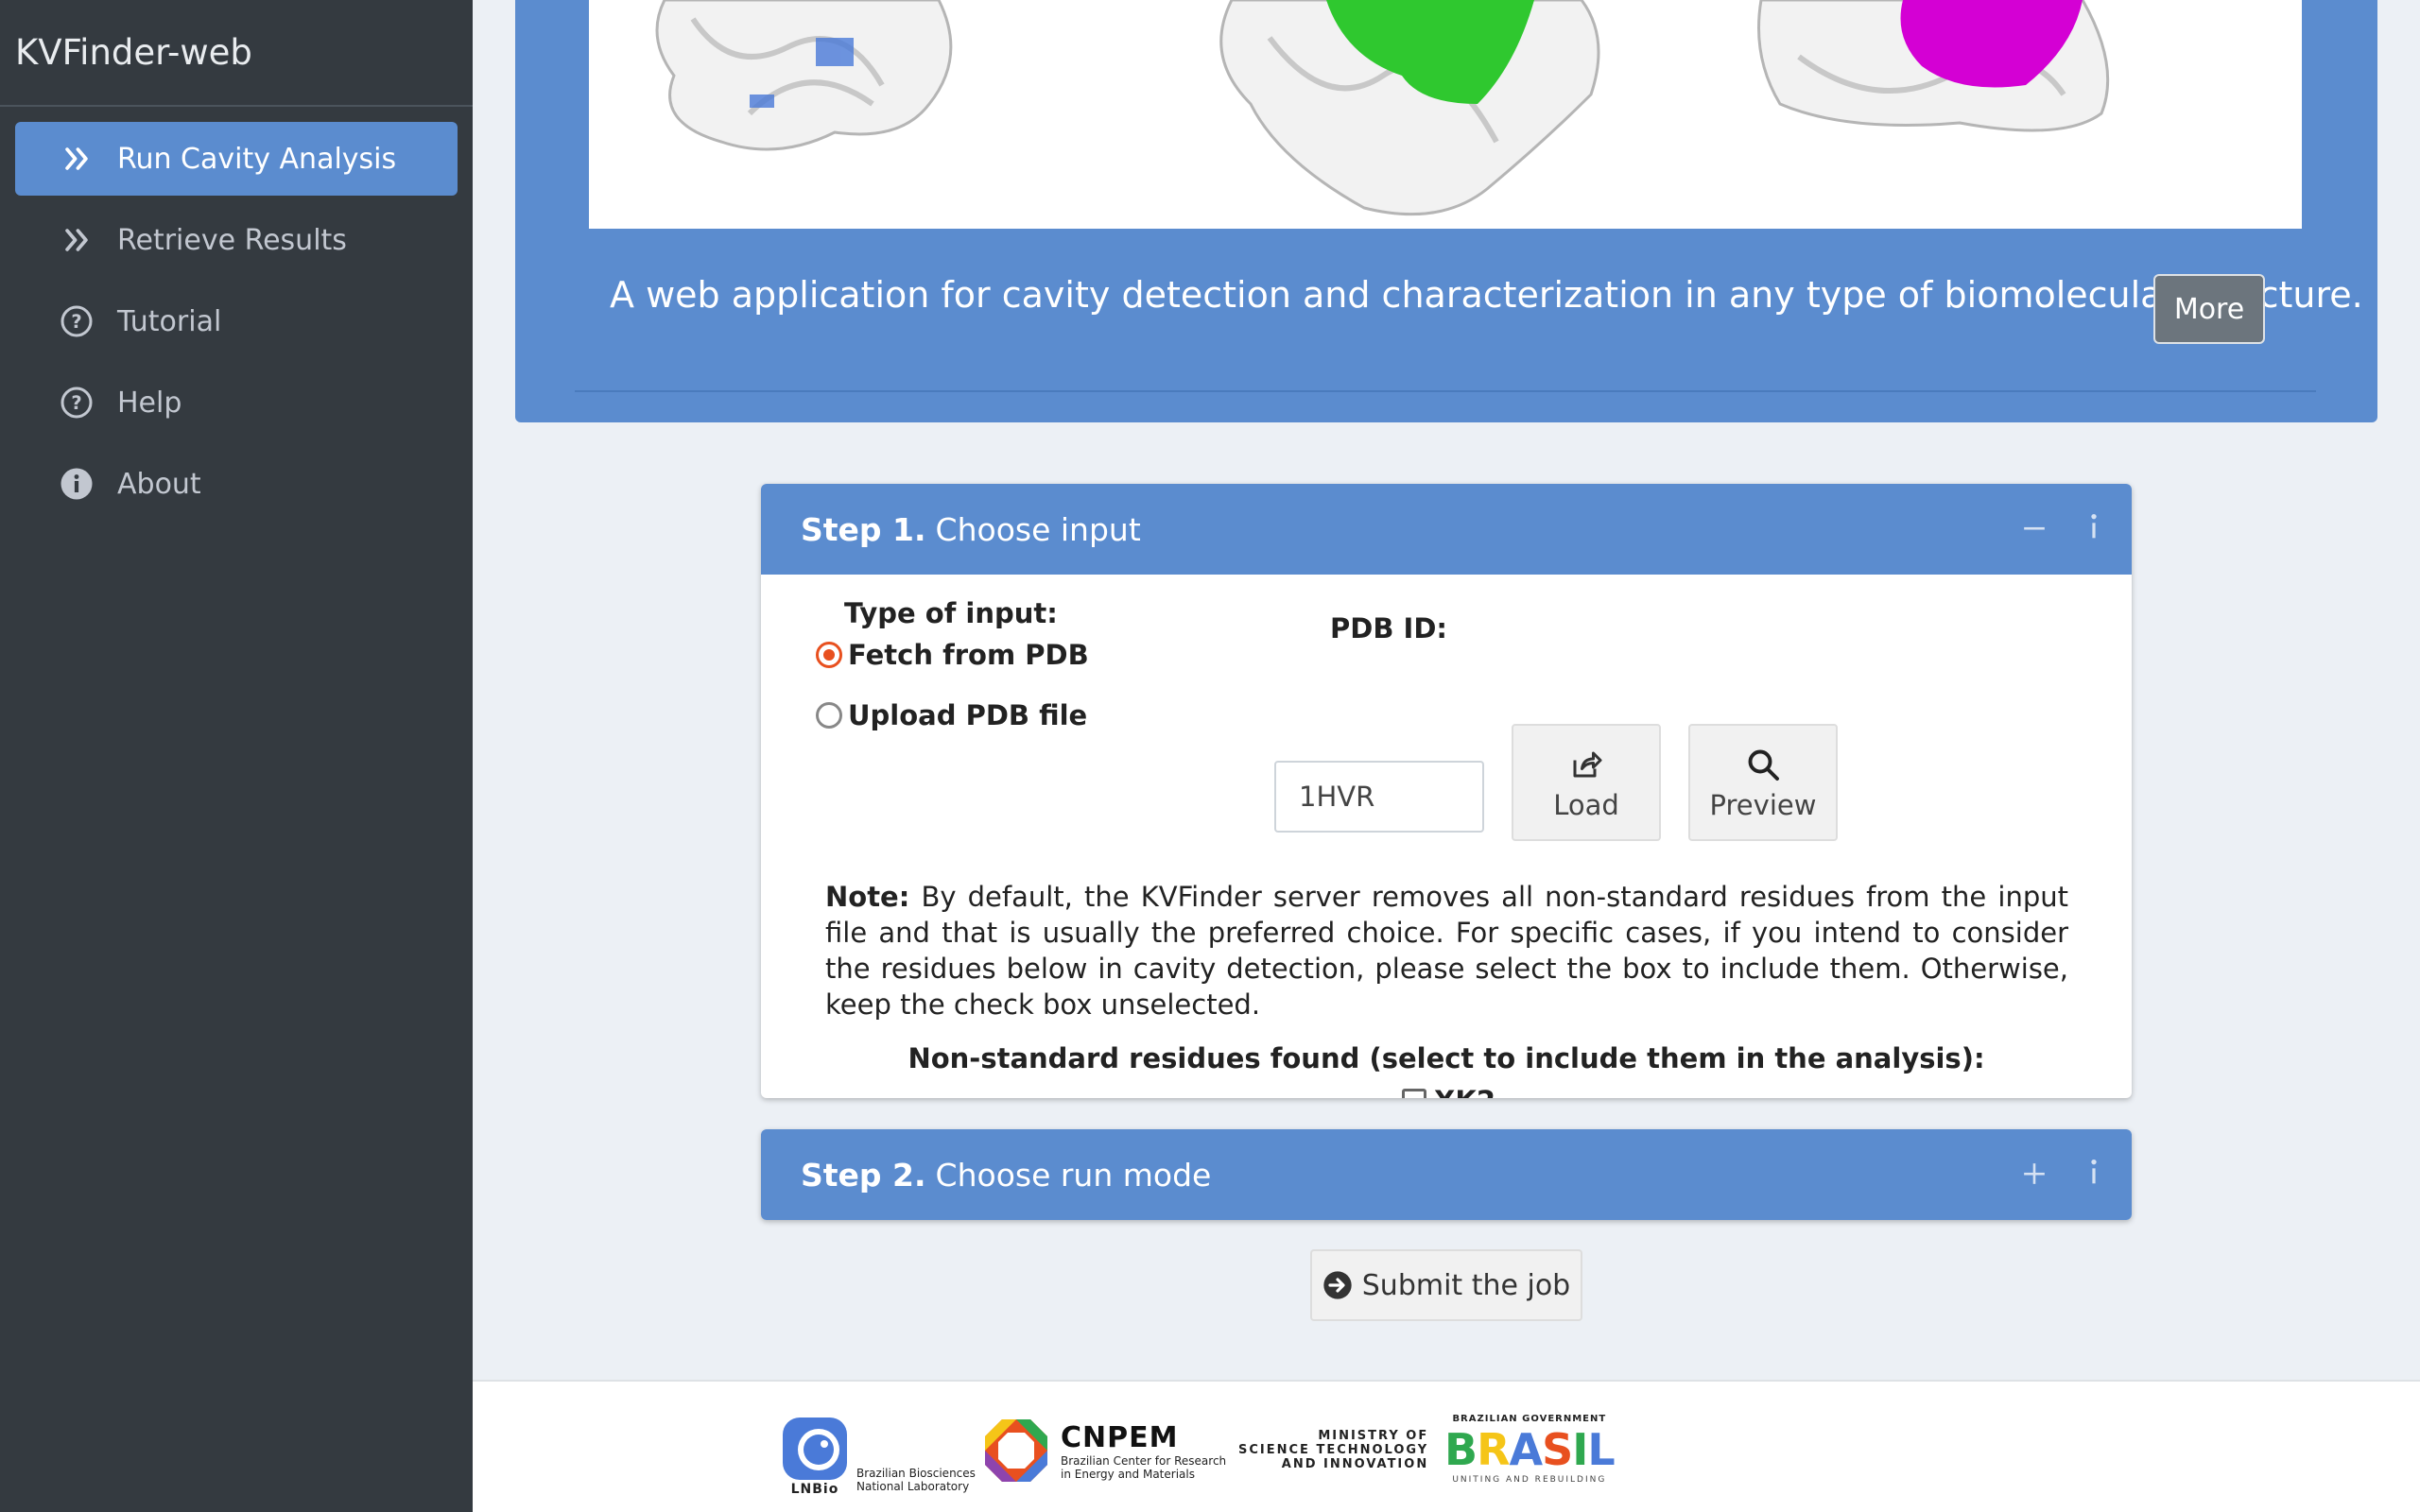 The height and width of the screenshot is (1512, 2420). What do you see at coordinates (236, 321) in the screenshot?
I see `sidebar-item-tutorial: ? Tutorial` at bounding box center [236, 321].